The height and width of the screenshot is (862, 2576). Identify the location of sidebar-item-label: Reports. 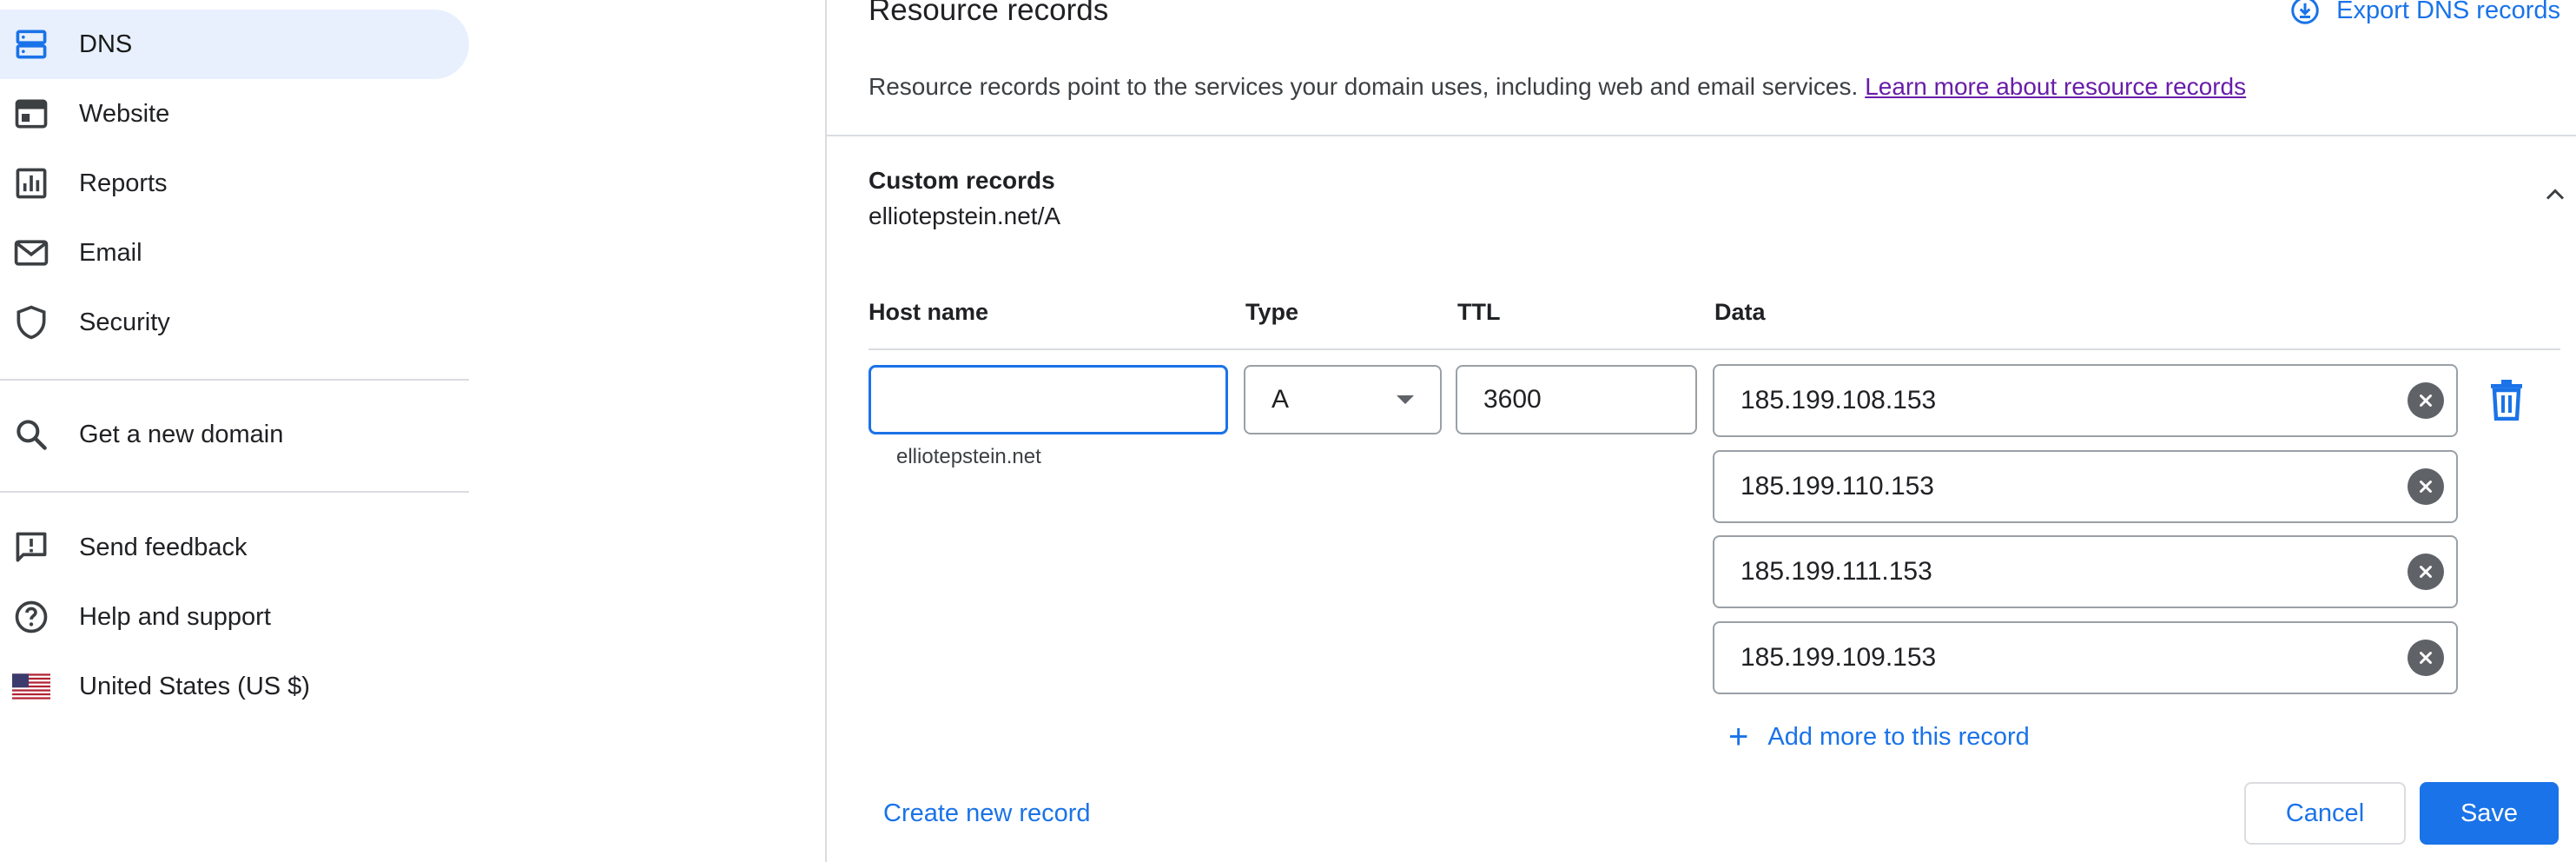
(123, 183).